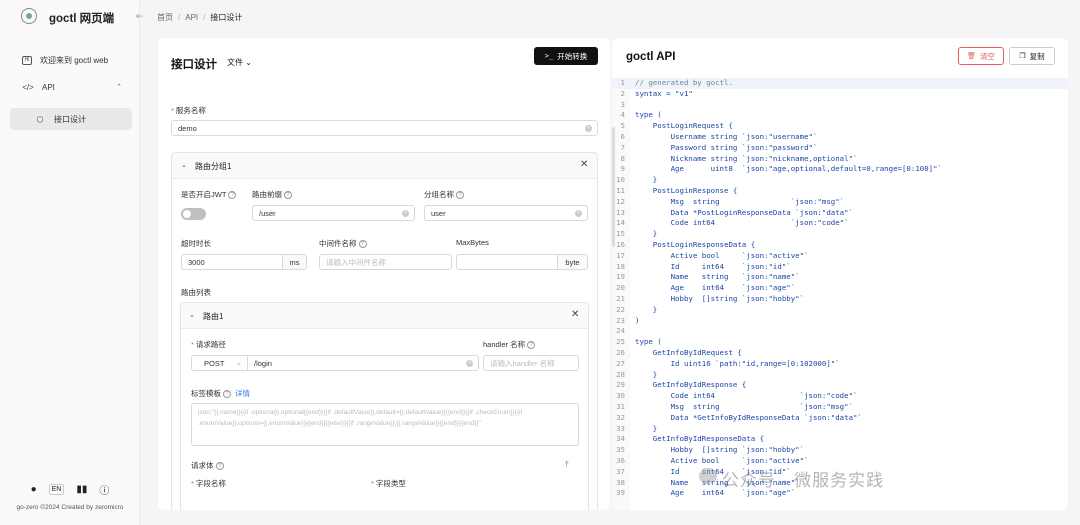  Describe the element at coordinates (840, 83) in the screenshot. I see `code-line: 1 // generated by goctl.` at that location.